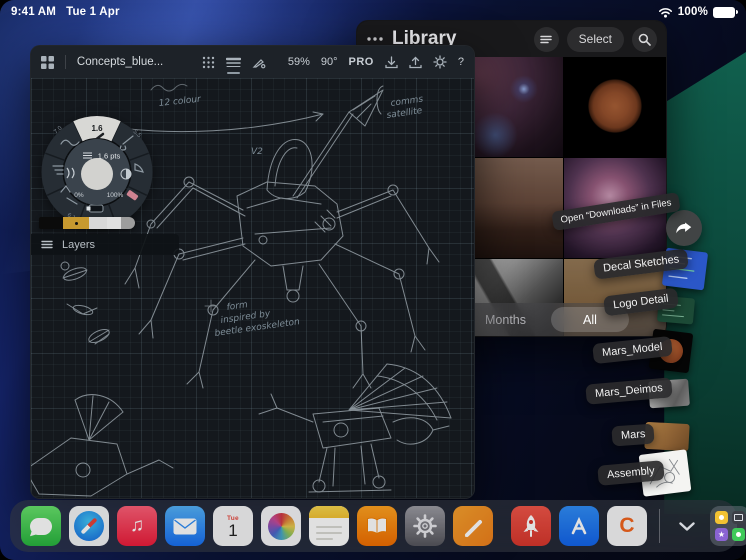 This screenshot has height=560, width=746. What do you see at coordinates (329, 62) in the screenshot?
I see `rotation-value: 90°` at bounding box center [329, 62].